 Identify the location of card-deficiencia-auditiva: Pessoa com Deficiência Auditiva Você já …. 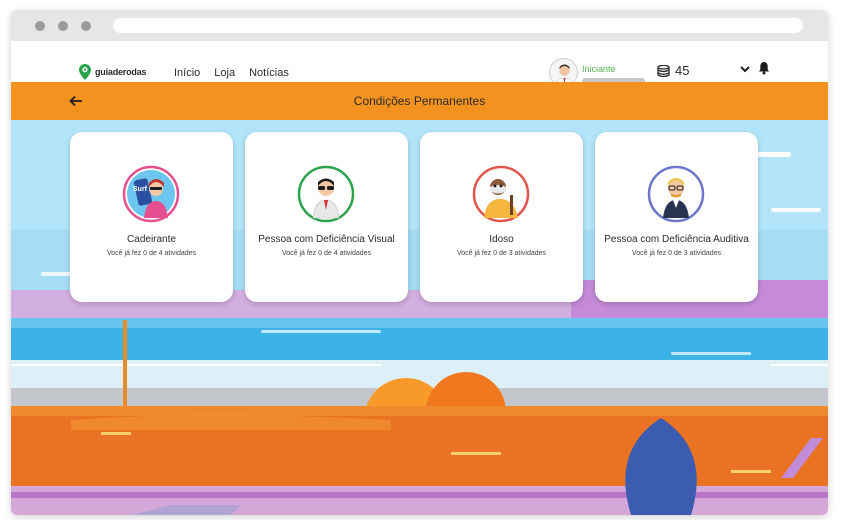
(676, 217).